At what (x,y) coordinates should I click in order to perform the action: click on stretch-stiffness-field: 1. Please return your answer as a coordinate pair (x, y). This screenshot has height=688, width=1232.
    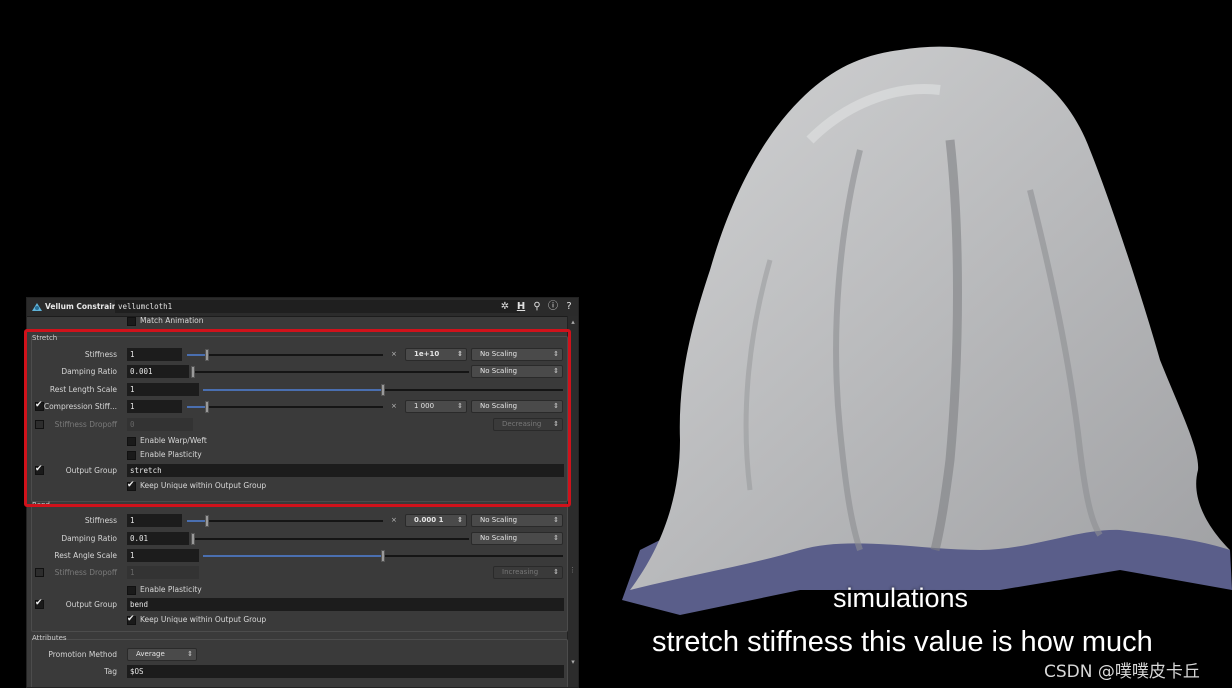
    Looking at the image, I should click on (154, 354).